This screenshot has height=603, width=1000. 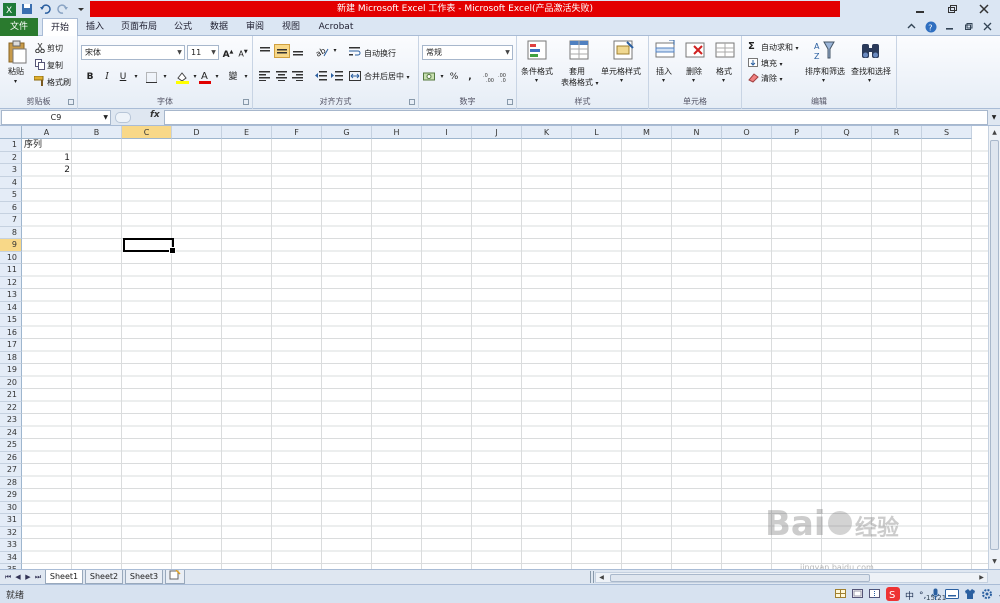 What do you see at coordinates (28, 577) in the screenshot?
I see `next-sheet-icon: ▶` at bounding box center [28, 577].